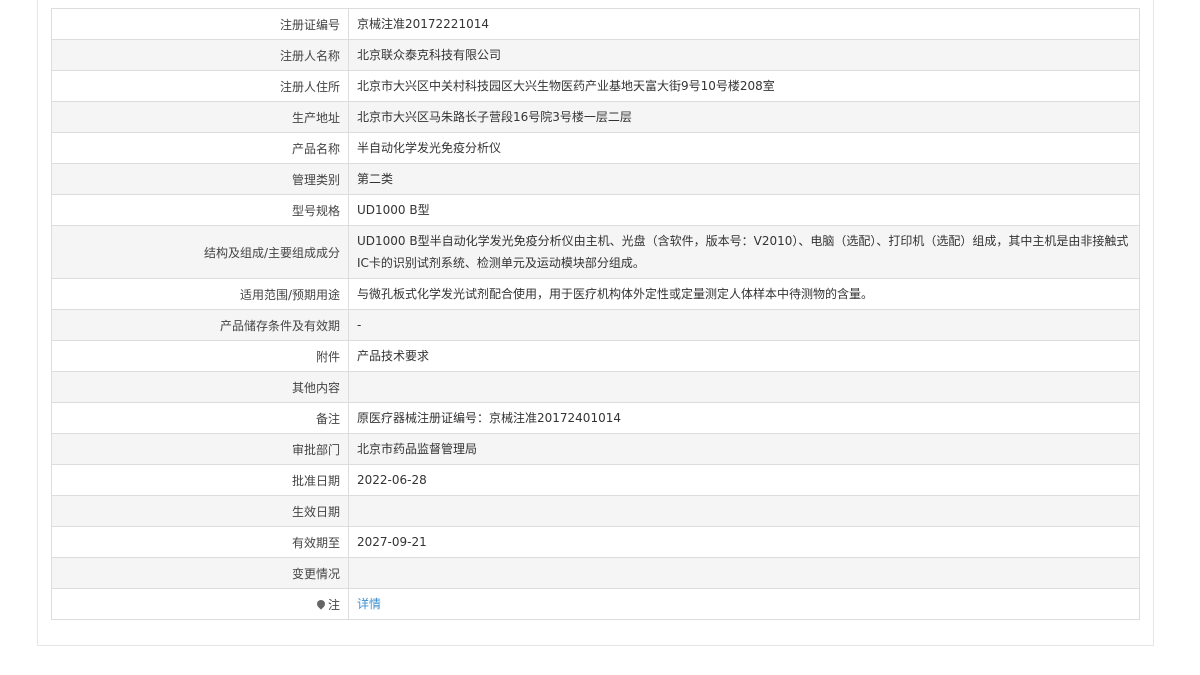 The width and height of the screenshot is (1200, 675). What do you see at coordinates (200, 86) in the screenshot?
I see `field-label: 注册人住所` at bounding box center [200, 86].